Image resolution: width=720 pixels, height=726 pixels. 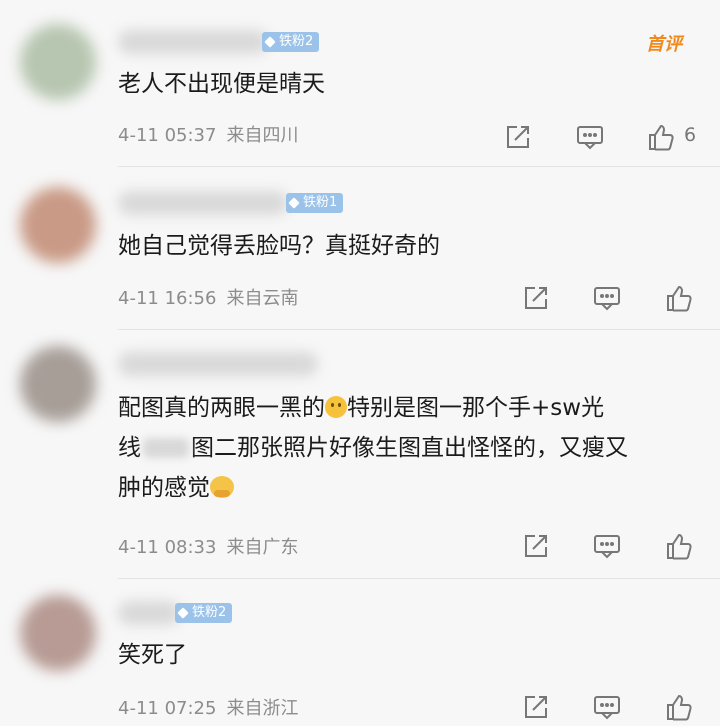 What do you see at coordinates (336, 407) in the screenshot?
I see `smile-emoji` at bounding box center [336, 407].